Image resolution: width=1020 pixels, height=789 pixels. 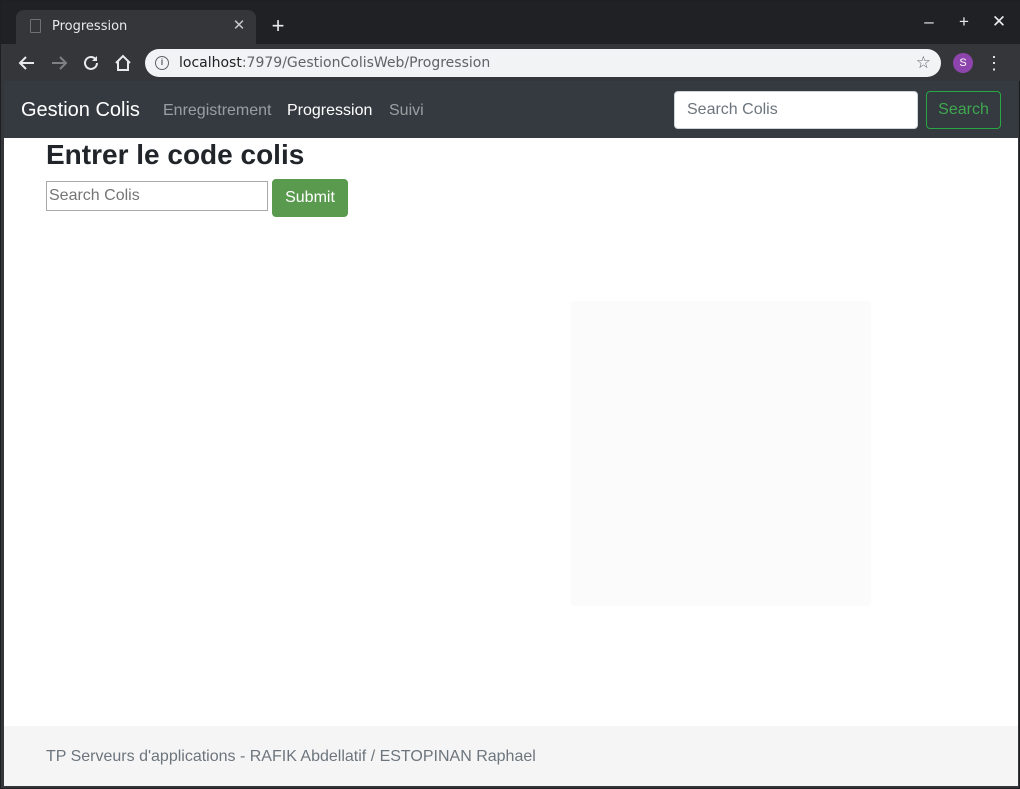 I want to click on tab-strip: Progression ✕ + – + ✕, so click(x=510, y=22).